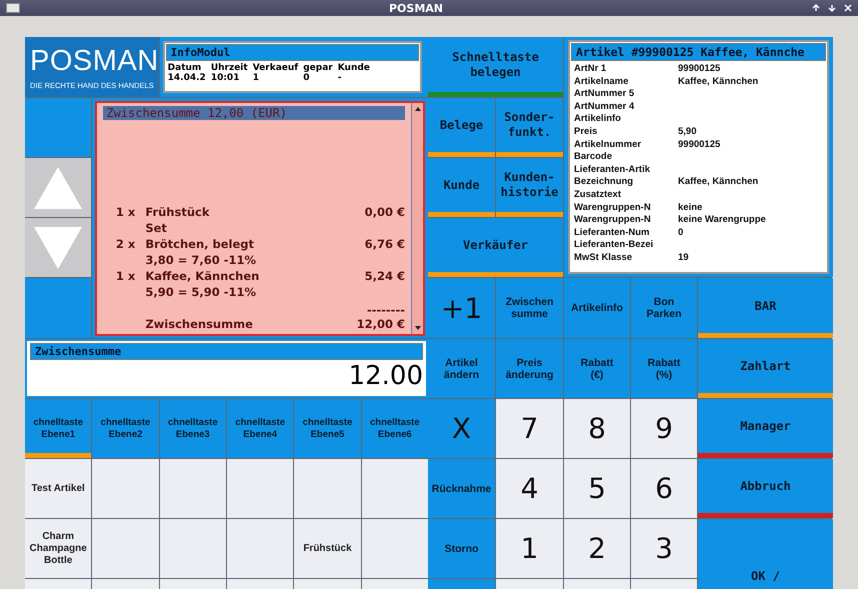 Image resolution: width=858 pixels, height=589 pixels. What do you see at coordinates (416, 8) in the screenshot?
I see `window-title: POSMAN` at bounding box center [416, 8].